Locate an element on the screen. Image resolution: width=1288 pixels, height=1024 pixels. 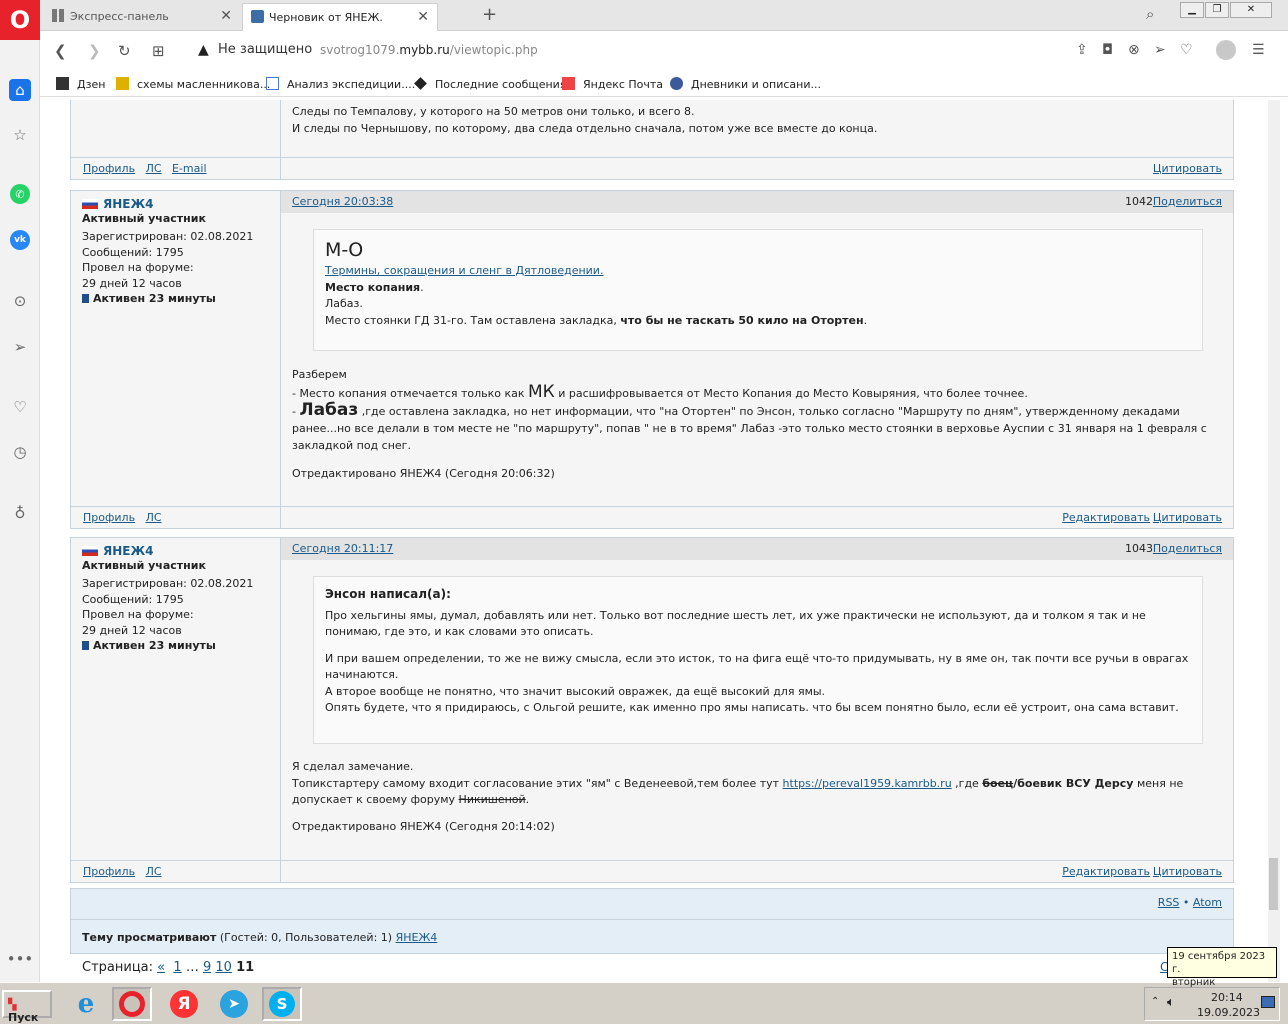
bookmark-yandex-mail: Яндекс Почта is located at coordinates (612, 84).